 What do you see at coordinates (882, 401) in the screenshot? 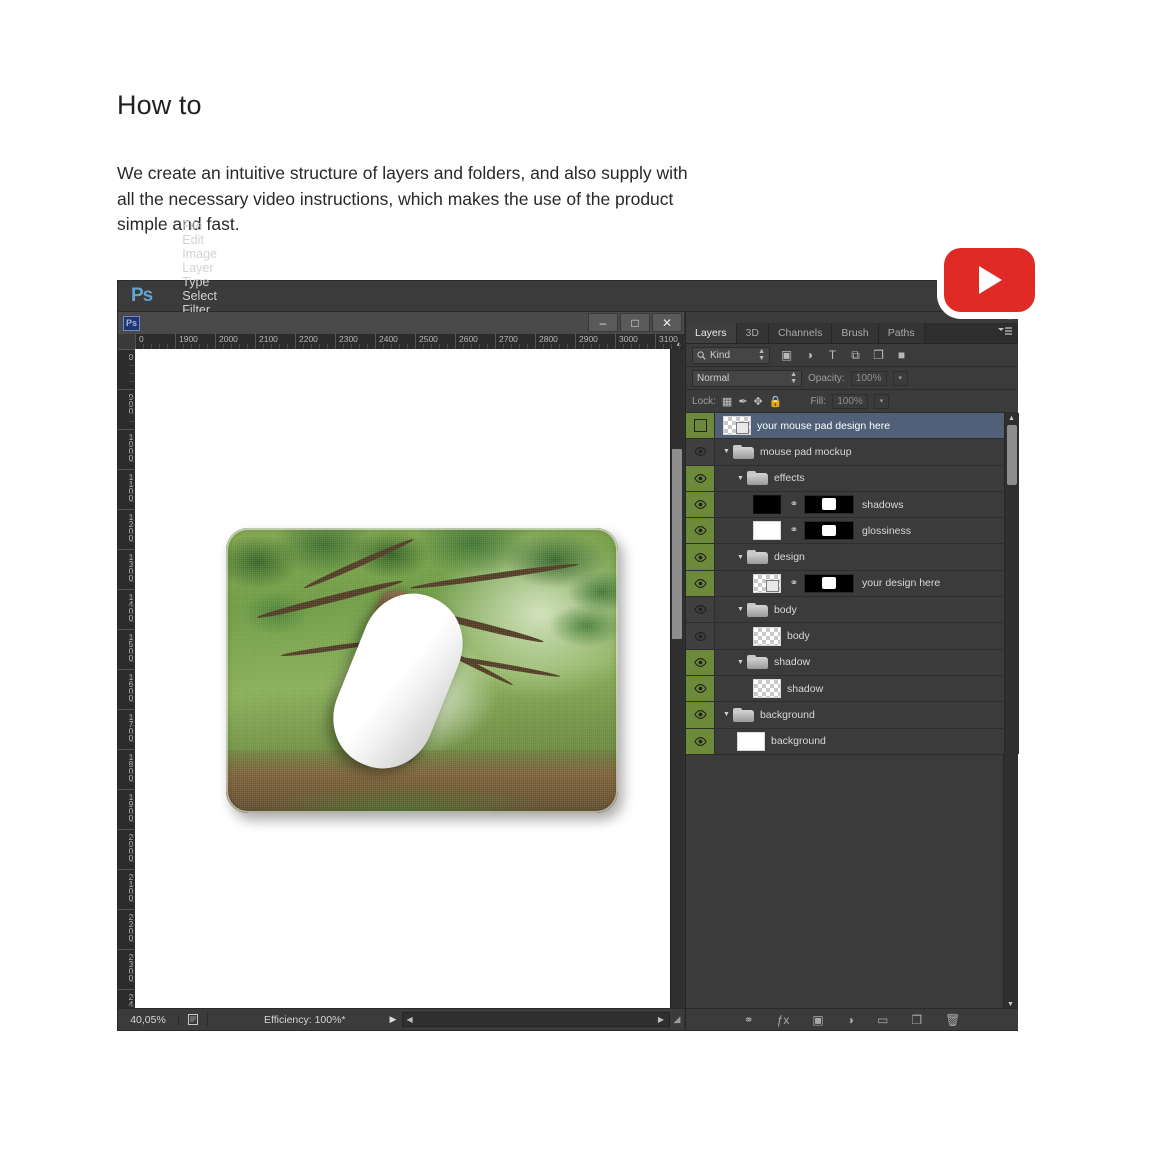
I see `fill-dropdown-icon: ▾` at bounding box center [882, 401].